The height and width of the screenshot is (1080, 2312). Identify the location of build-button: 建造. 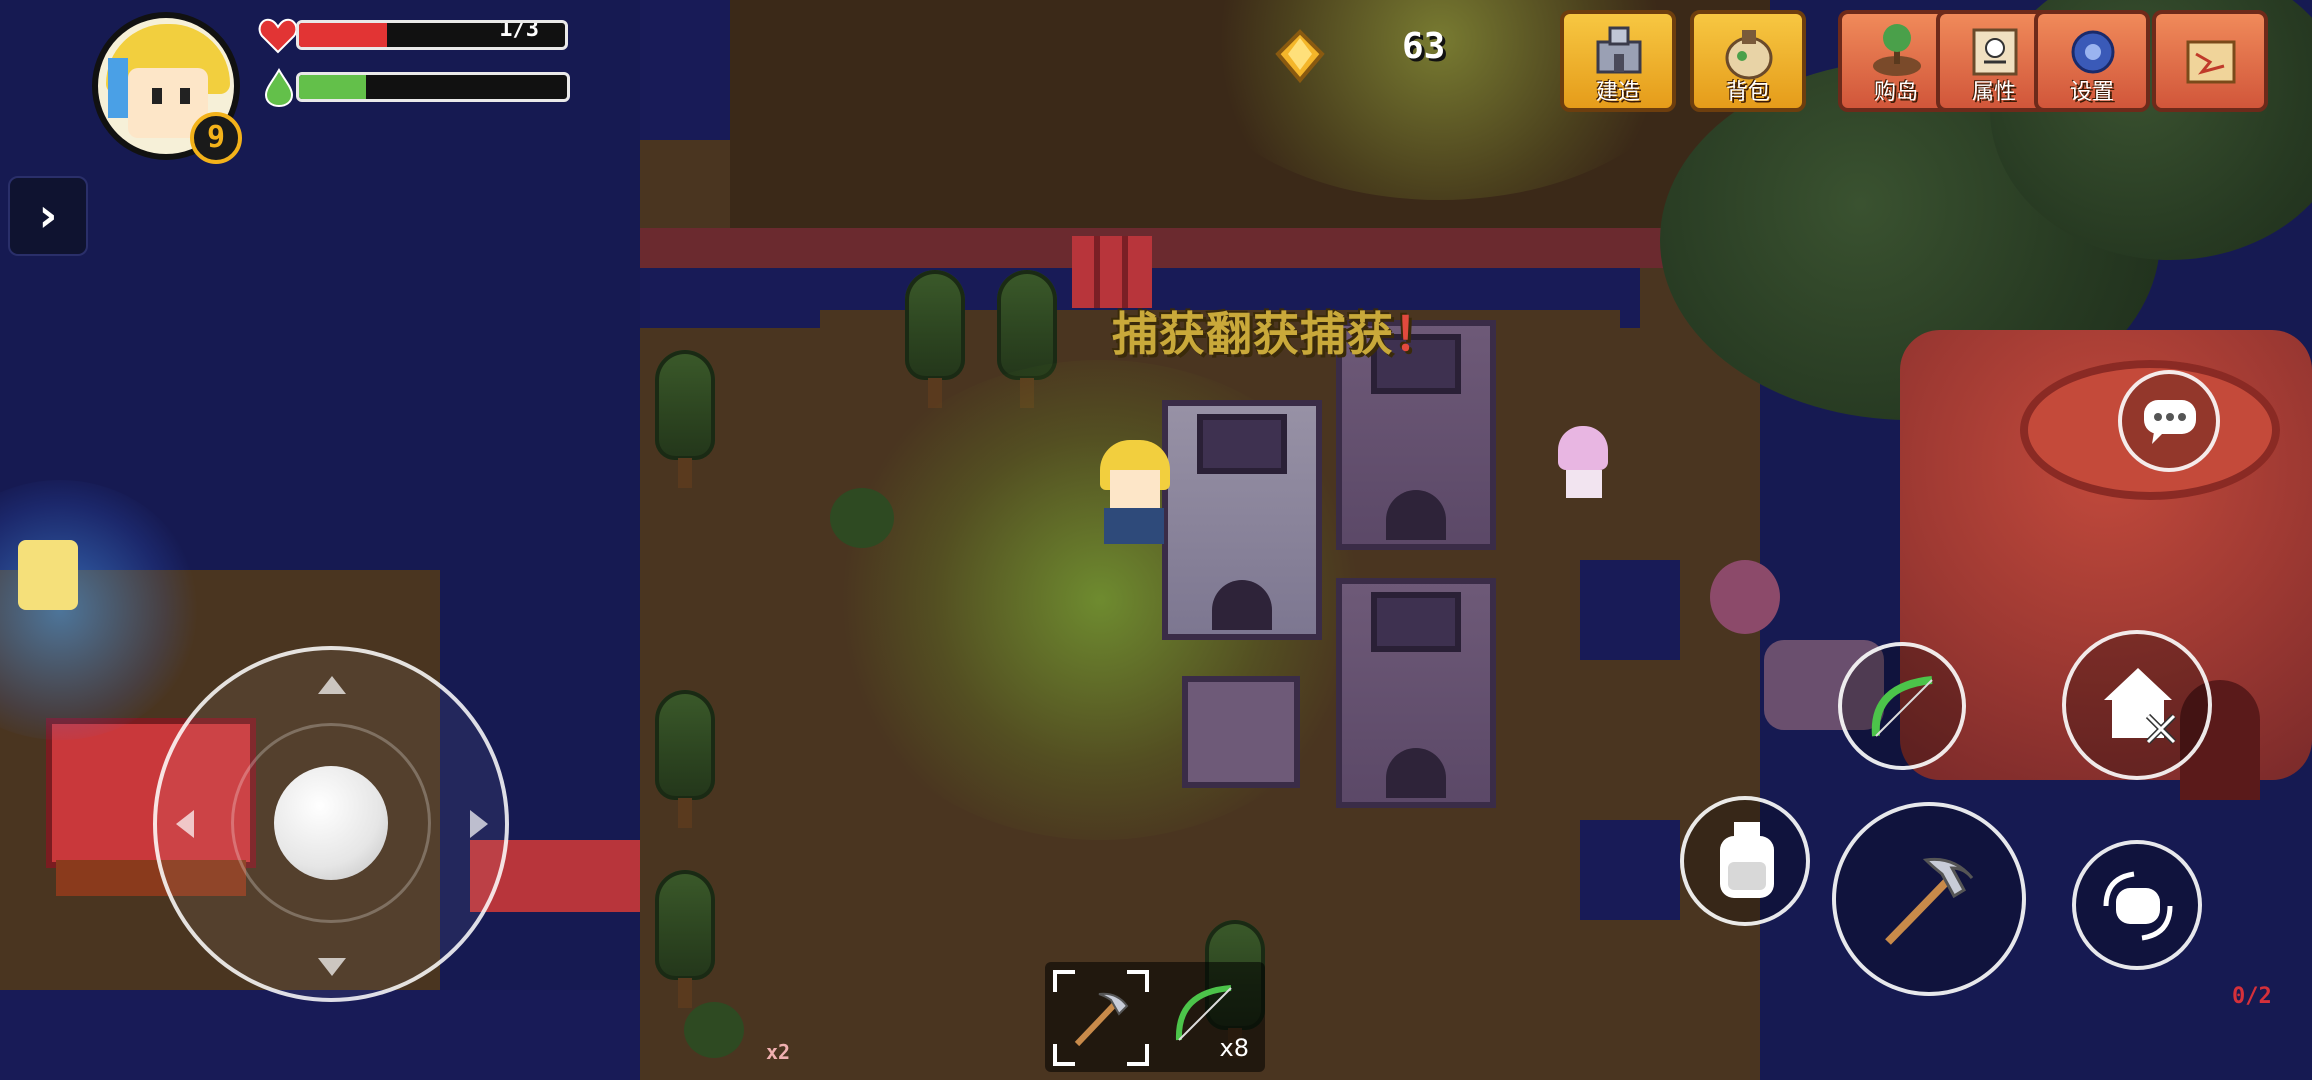
(1618, 61).